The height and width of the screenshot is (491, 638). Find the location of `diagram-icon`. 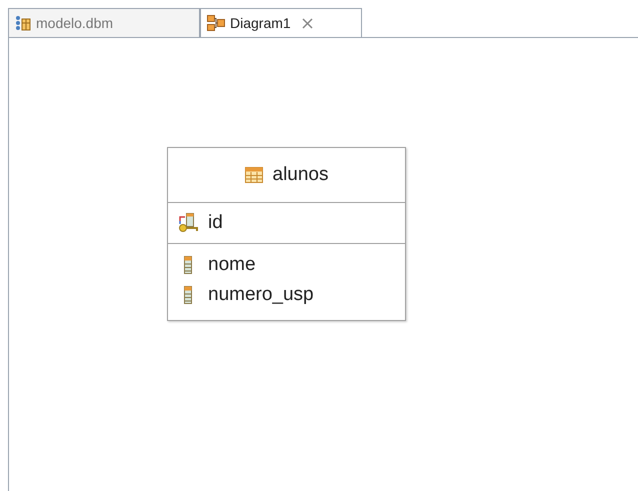

diagram-icon is located at coordinates (216, 23).